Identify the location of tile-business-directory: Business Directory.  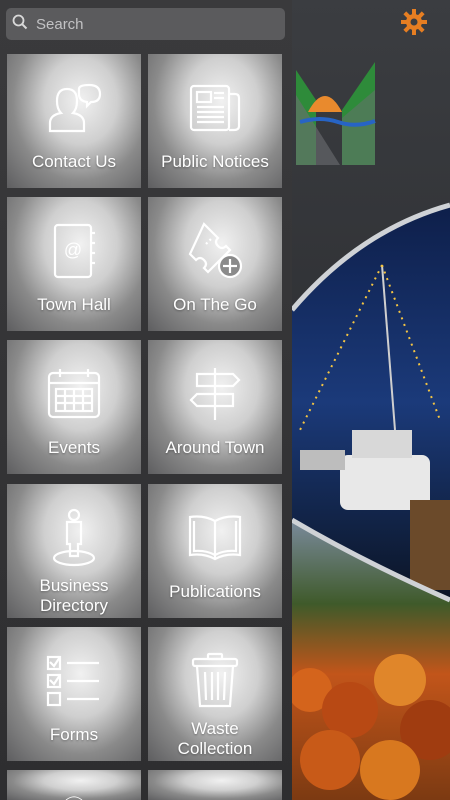
(74, 551).